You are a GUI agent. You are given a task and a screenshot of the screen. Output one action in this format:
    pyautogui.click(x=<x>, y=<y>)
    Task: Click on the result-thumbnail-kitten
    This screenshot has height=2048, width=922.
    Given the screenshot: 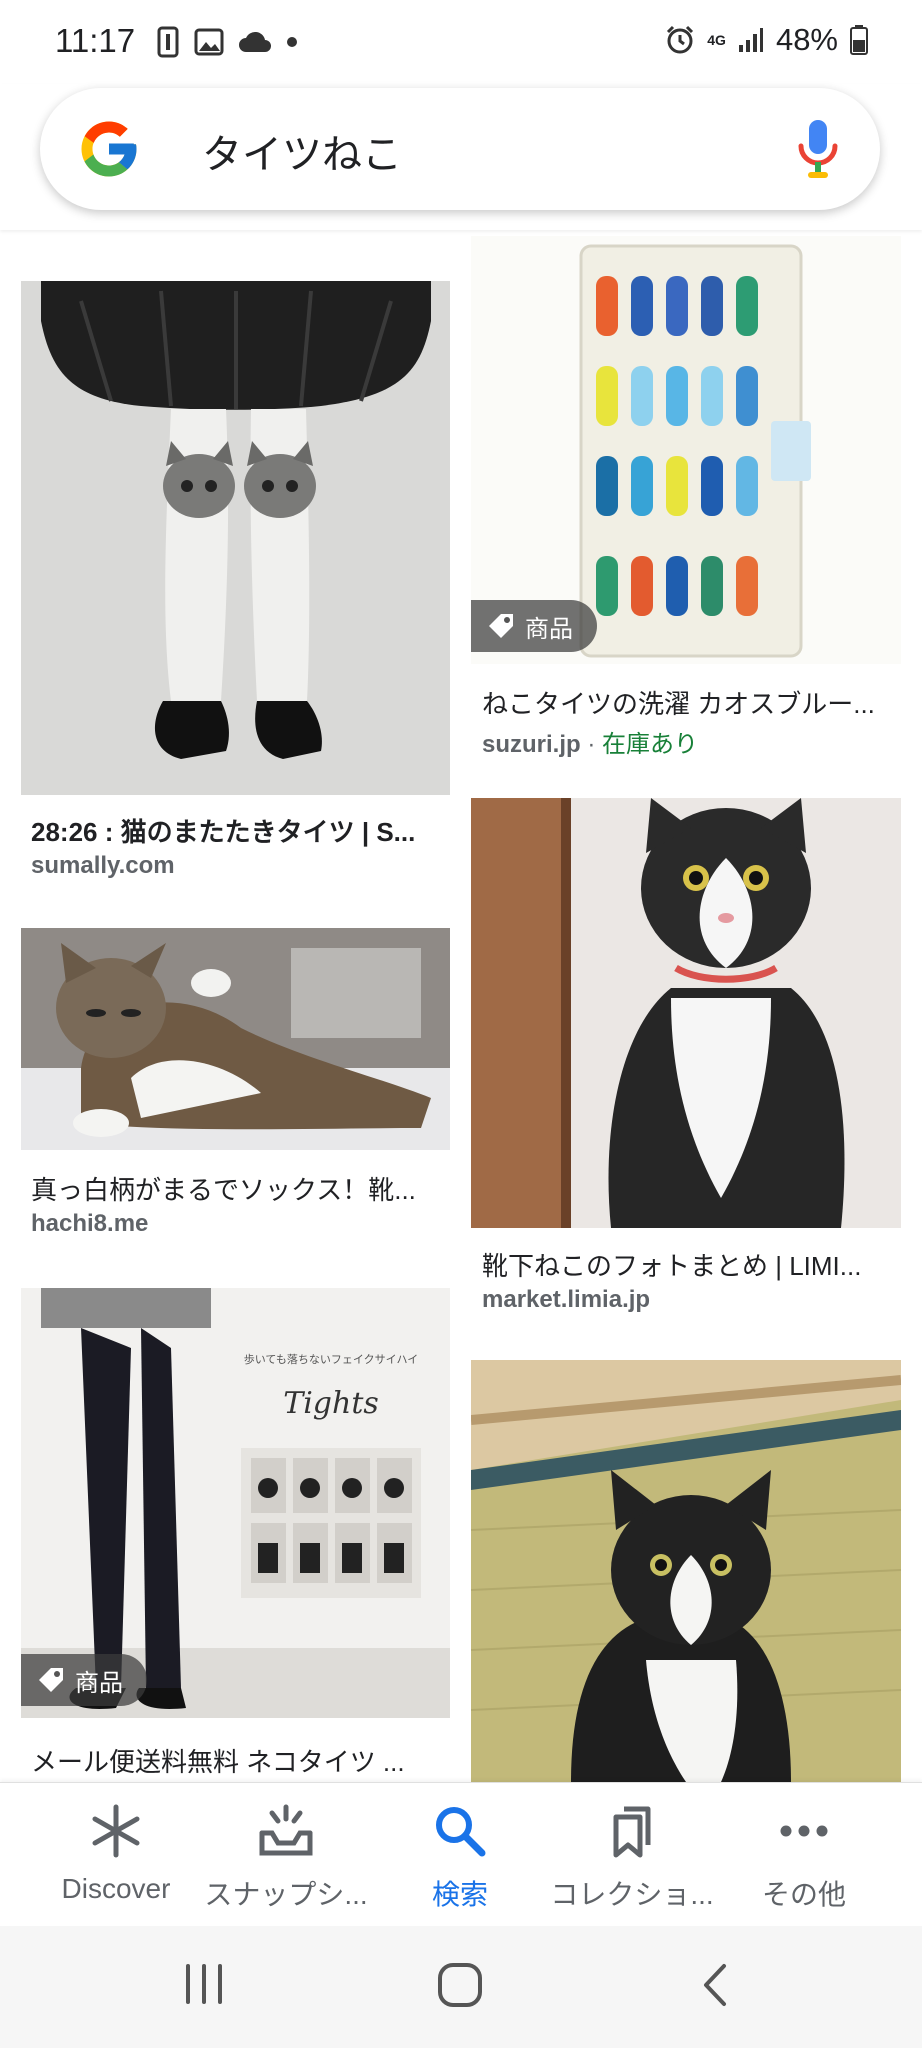 What is the action you would take?
    pyautogui.click(x=686, y=1571)
    